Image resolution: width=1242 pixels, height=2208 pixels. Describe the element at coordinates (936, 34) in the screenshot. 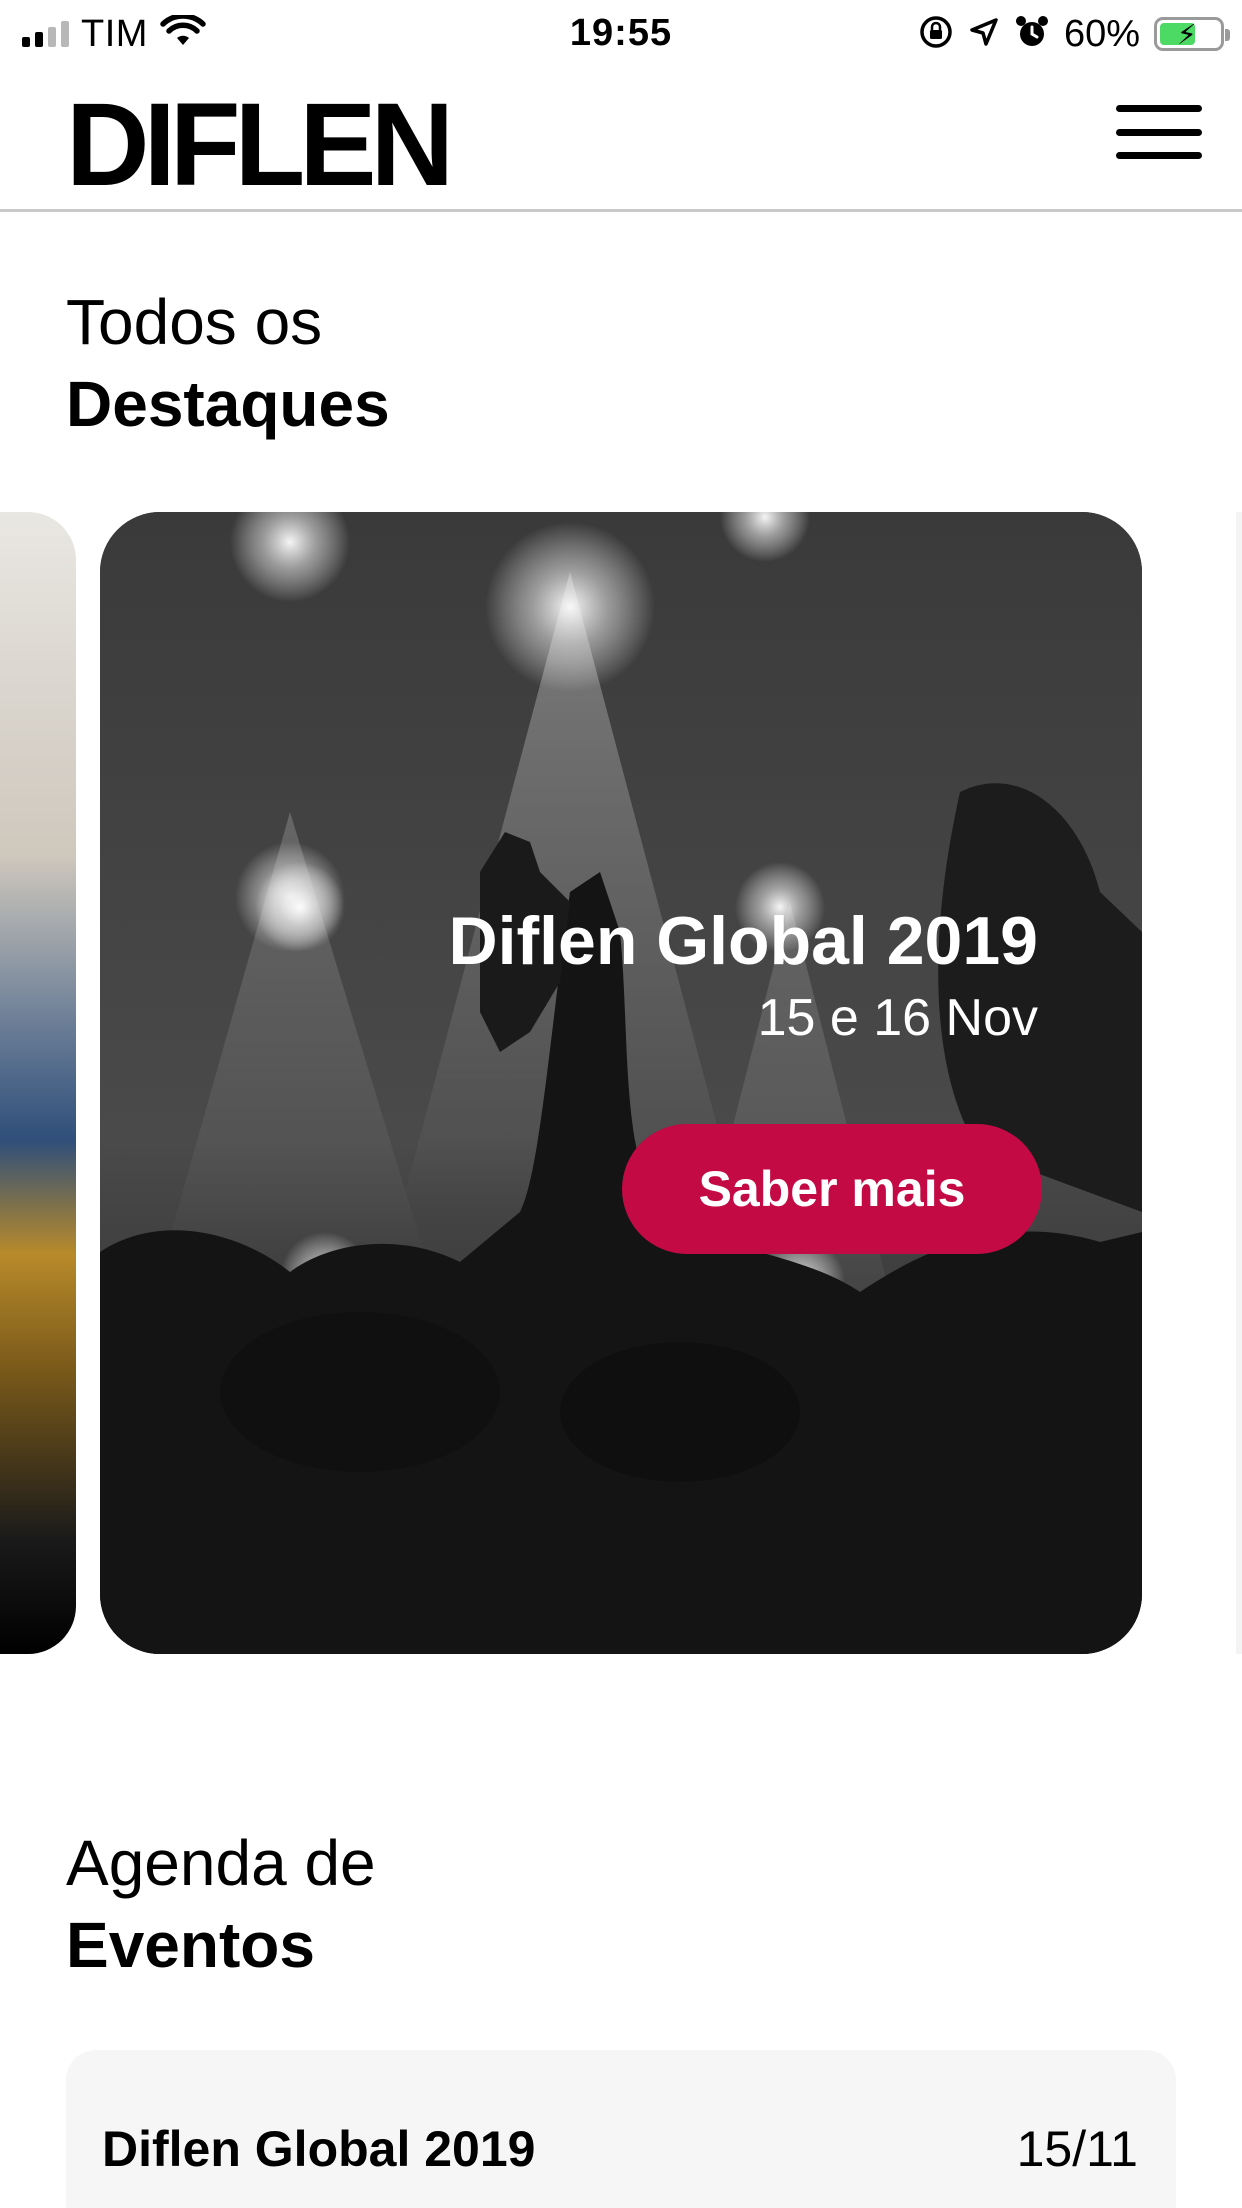

I see `orientation-lock-icon` at that location.